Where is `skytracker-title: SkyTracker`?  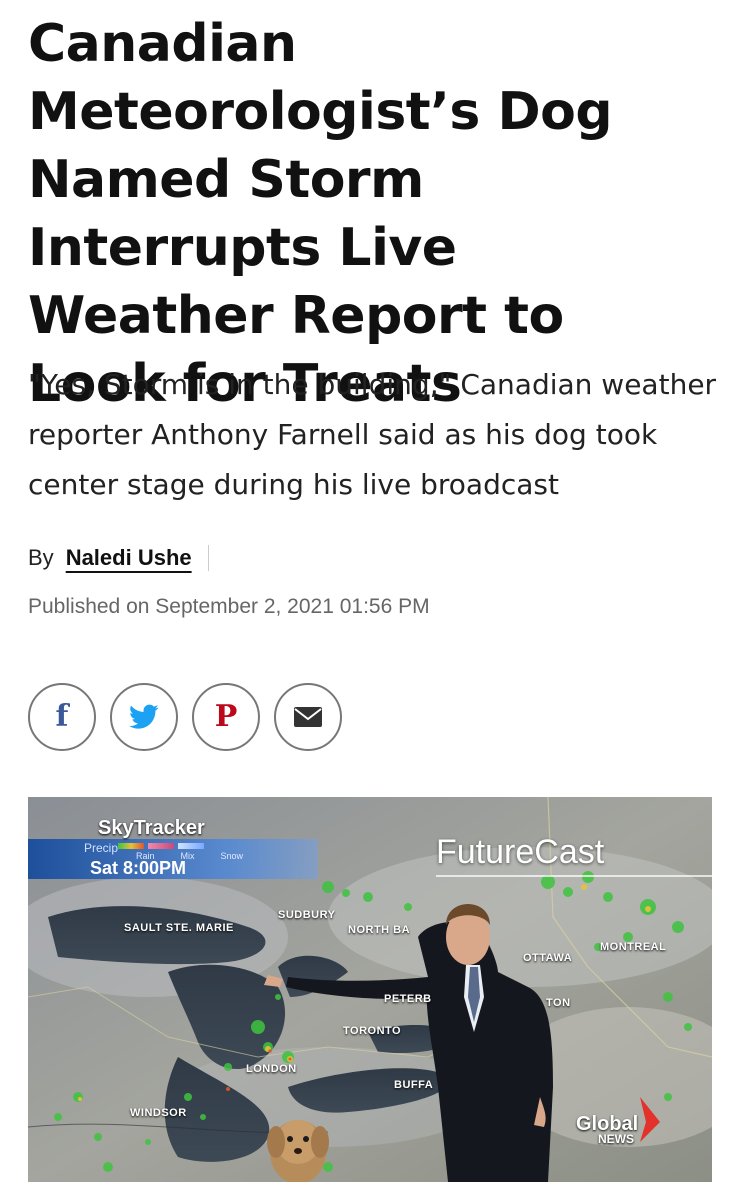
skytracker-title: SkyTracker is located at coordinates (151, 828).